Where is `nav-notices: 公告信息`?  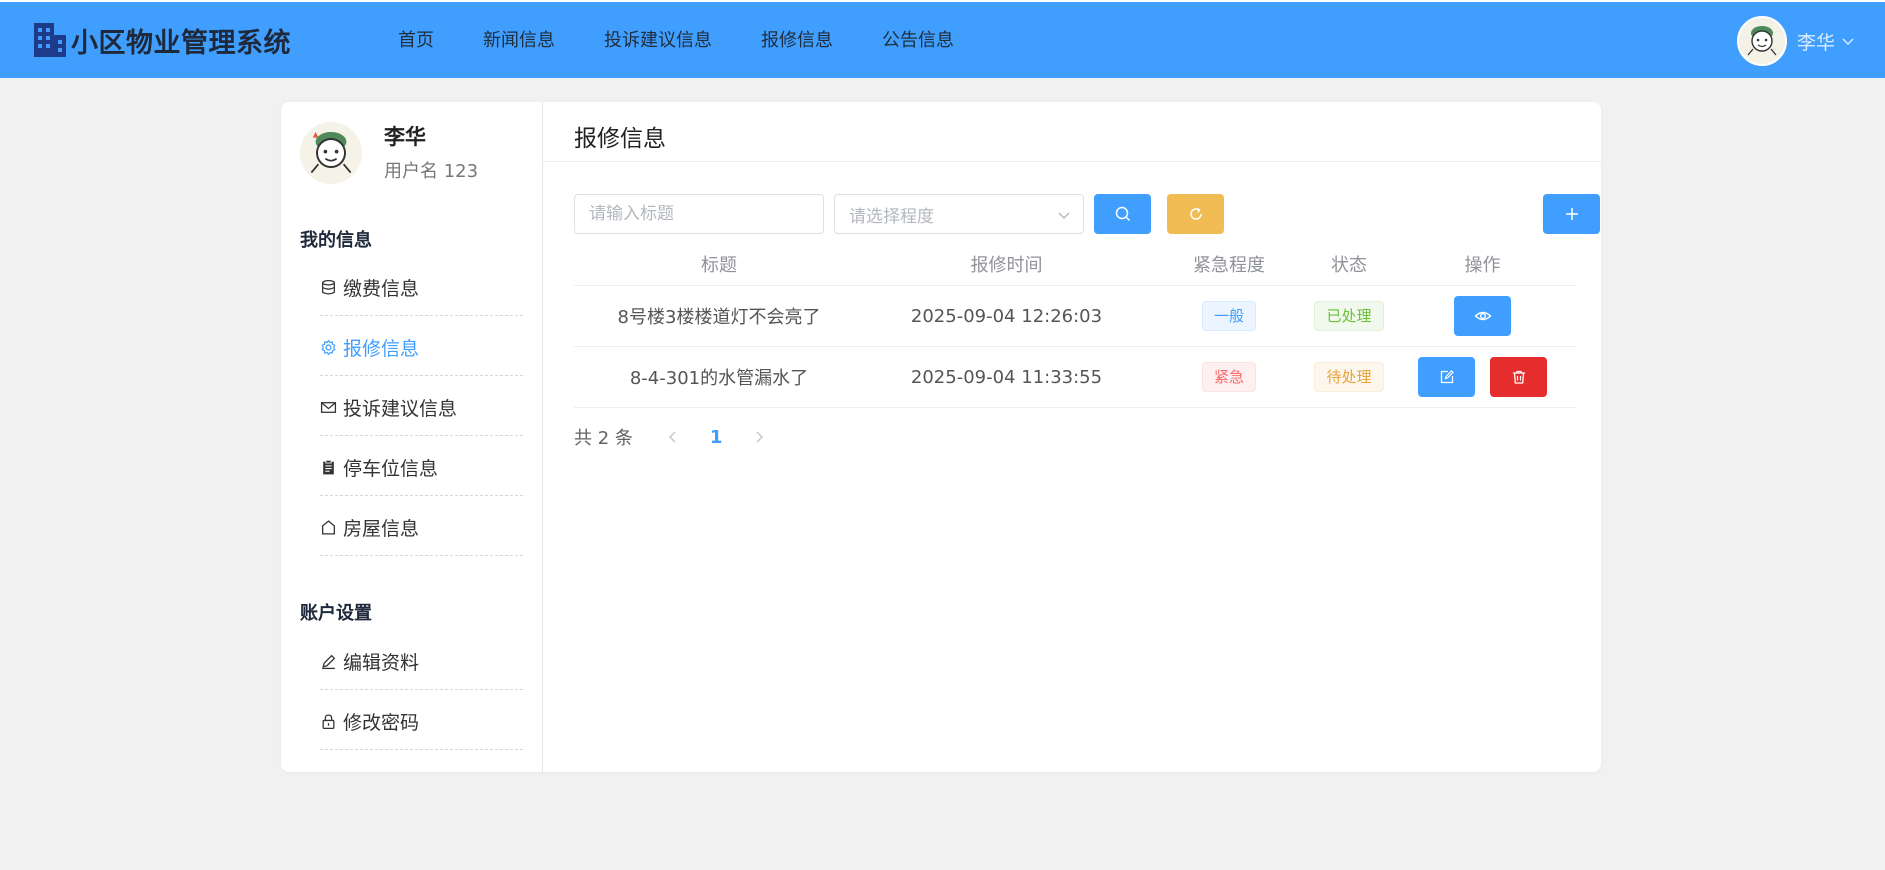 nav-notices: 公告信息 is located at coordinates (918, 41).